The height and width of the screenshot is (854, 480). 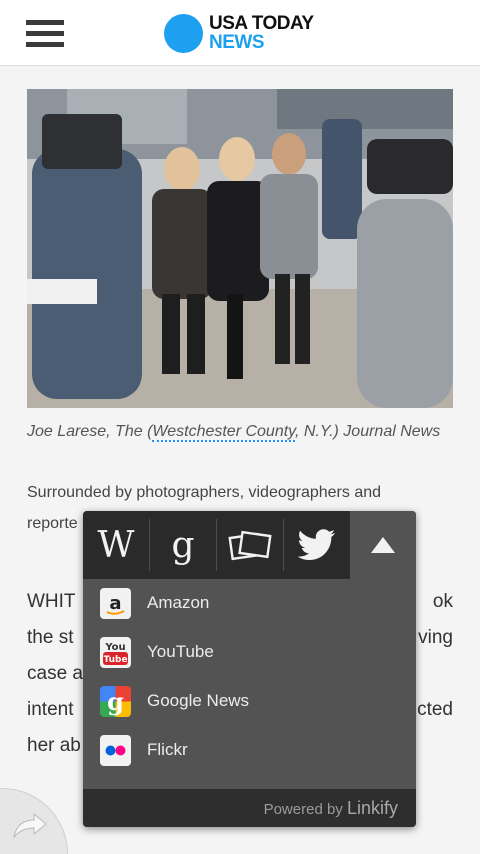 I want to click on chevron-up-icon, so click(x=383, y=545).